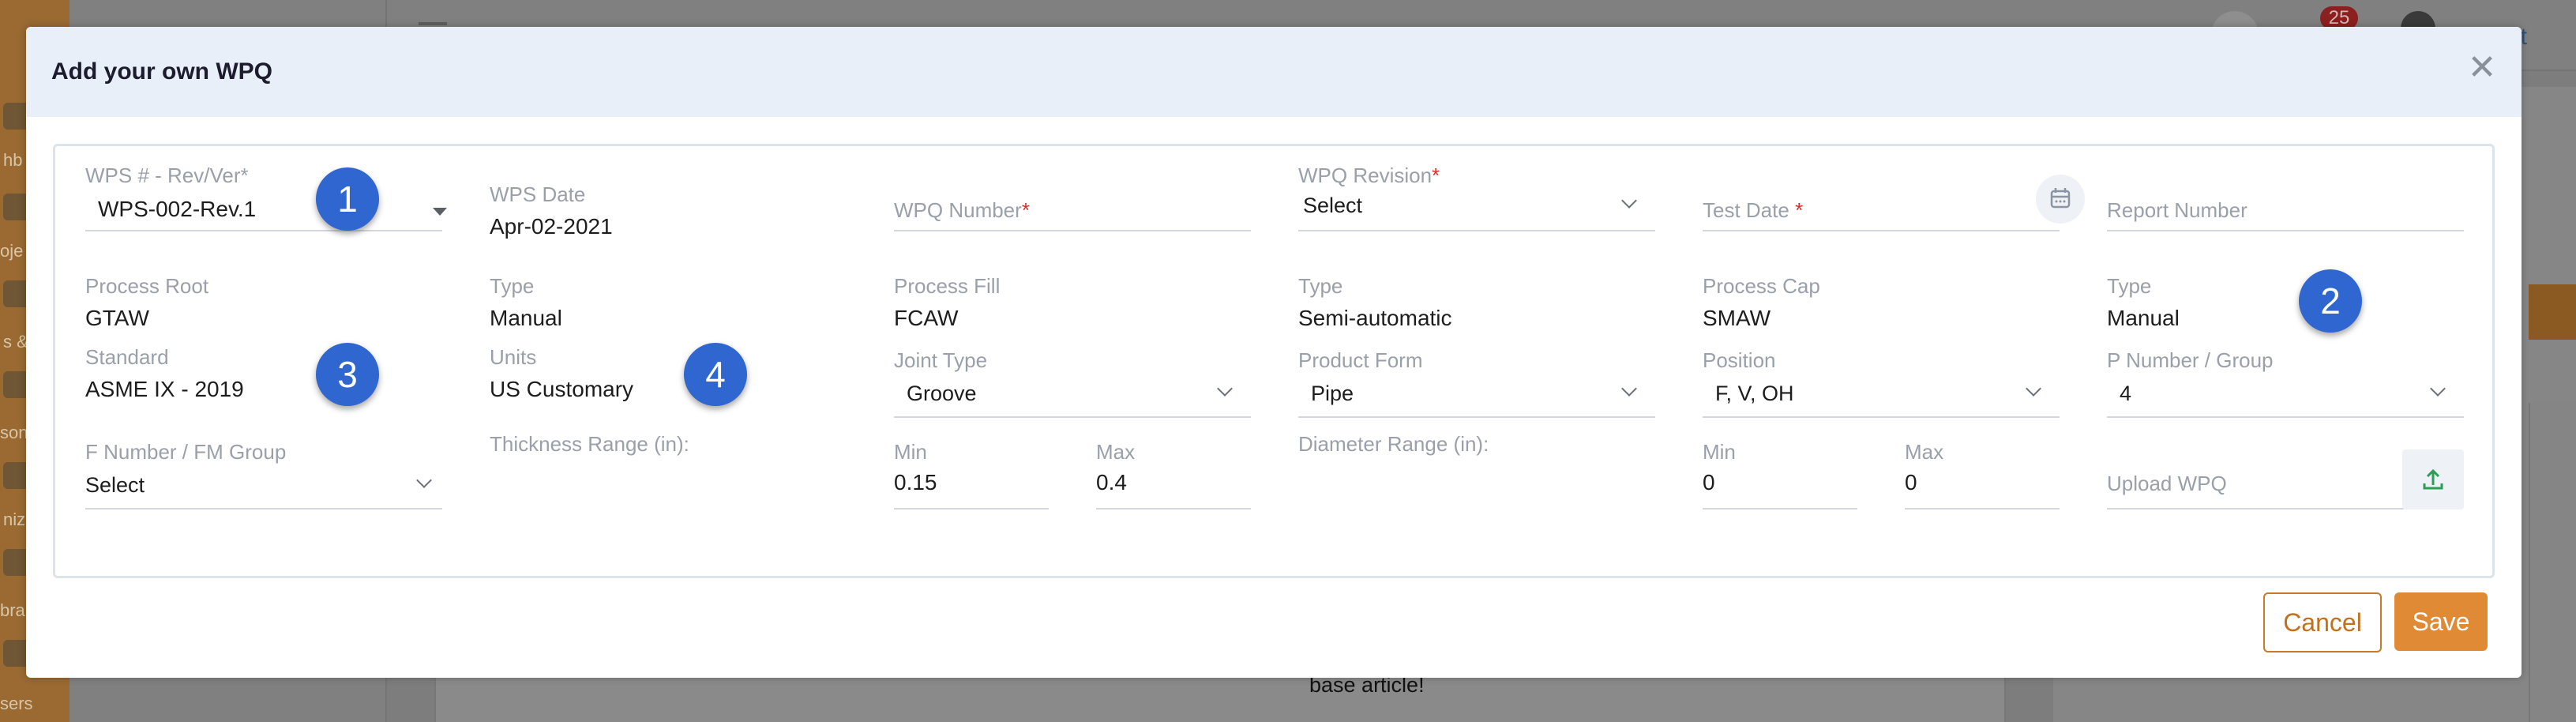 This screenshot has height=722, width=2576. Describe the element at coordinates (1737, 318) in the screenshot. I see `process-cap-value: SMAW` at that location.